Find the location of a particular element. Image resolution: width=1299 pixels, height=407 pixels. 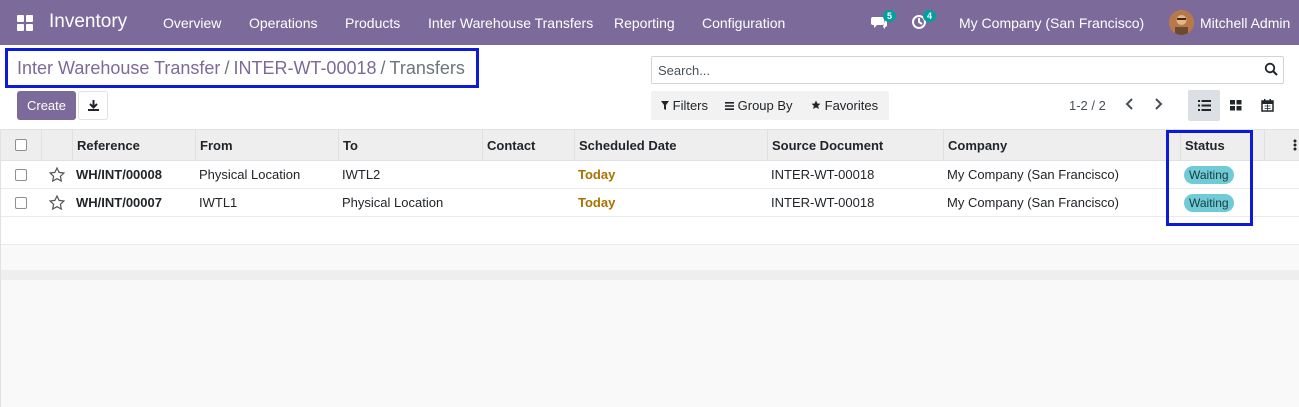

column-reference: Reference is located at coordinates (133, 145).